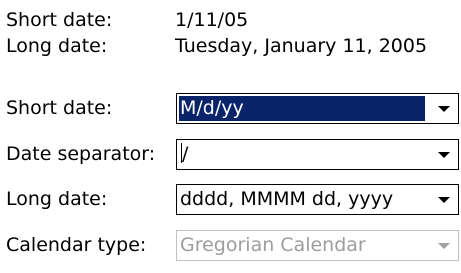 Image resolution: width=461 pixels, height=273 pixels. I want to click on date-separator-label: Date separator:, so click(81, 154).